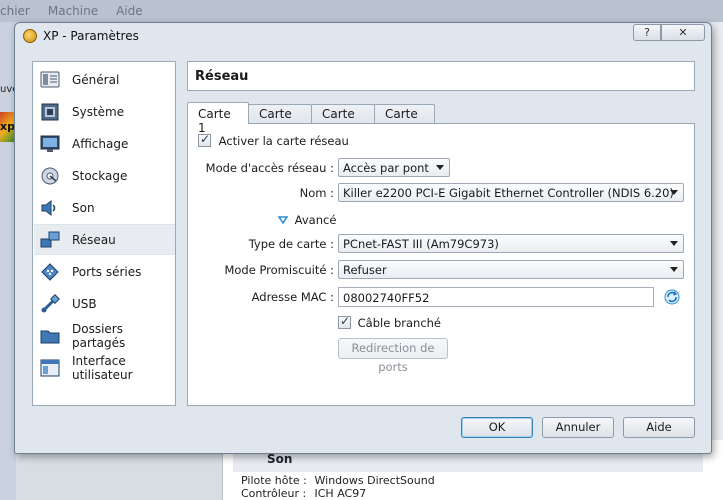 The height and width of the screenshot is (500, 723). Describe the element at coordinates (91, 36) in the screenshot. I see `dialog-title: XP - Paramètres` at that location.